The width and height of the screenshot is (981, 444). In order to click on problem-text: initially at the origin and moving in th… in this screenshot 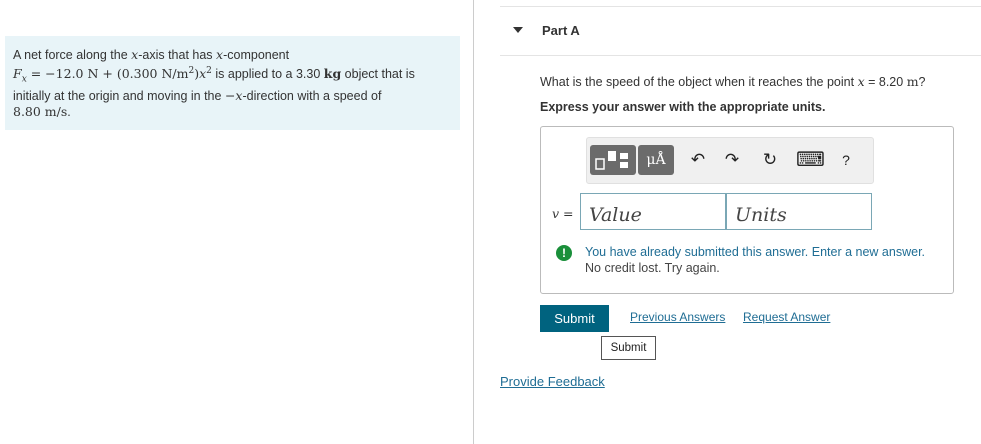, I will do `click(119, 95)`.